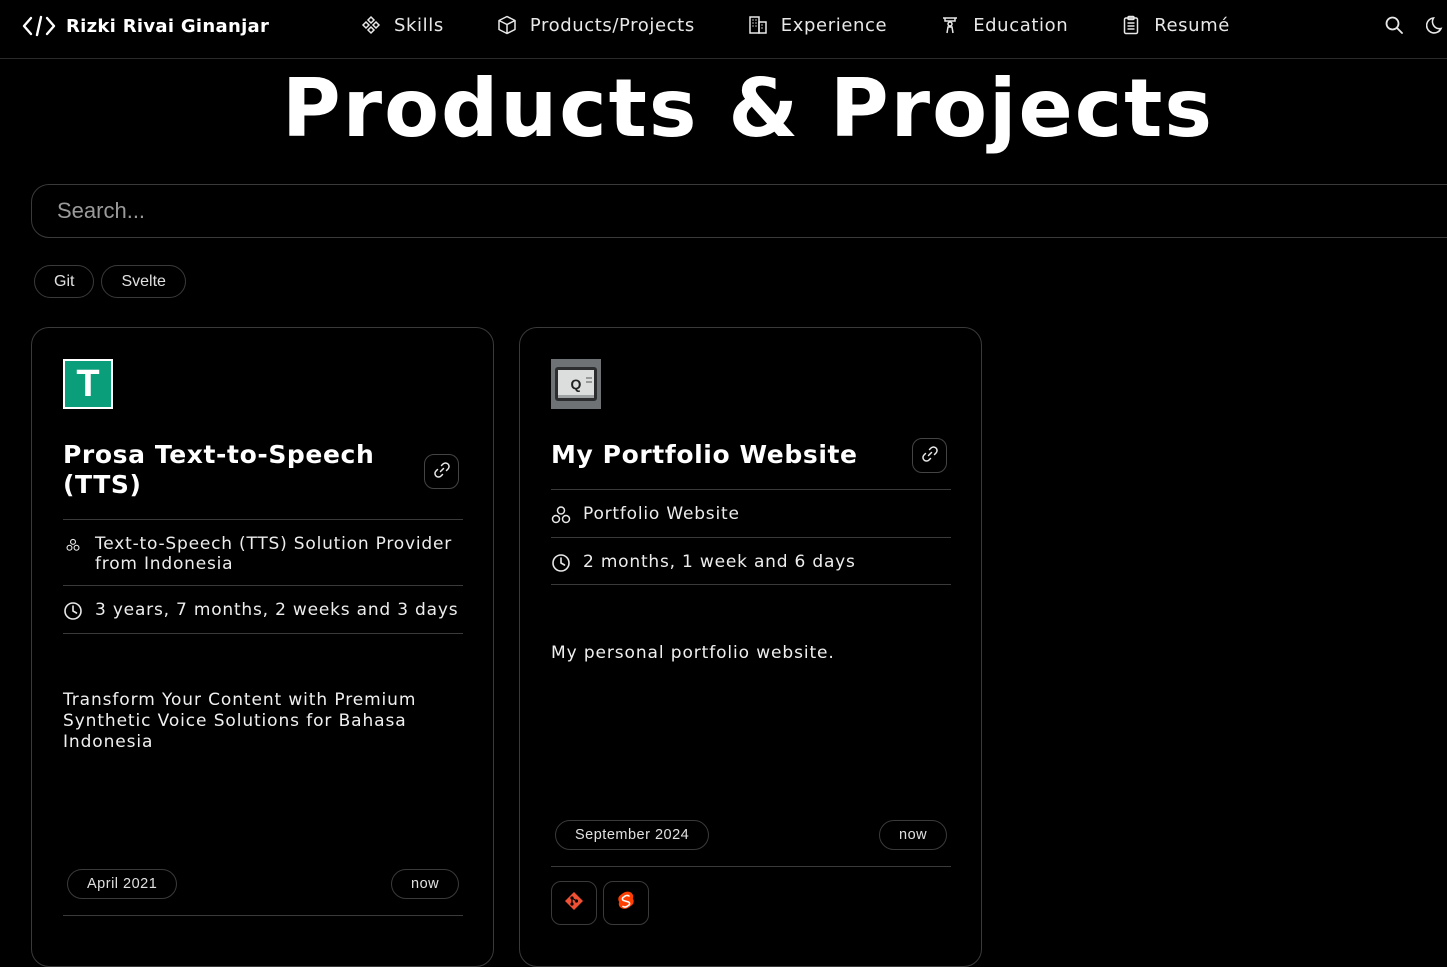 Image resolution: width=1447 pixels, height=967 pixels. I want to click on header-actions, so click(1415, 25).